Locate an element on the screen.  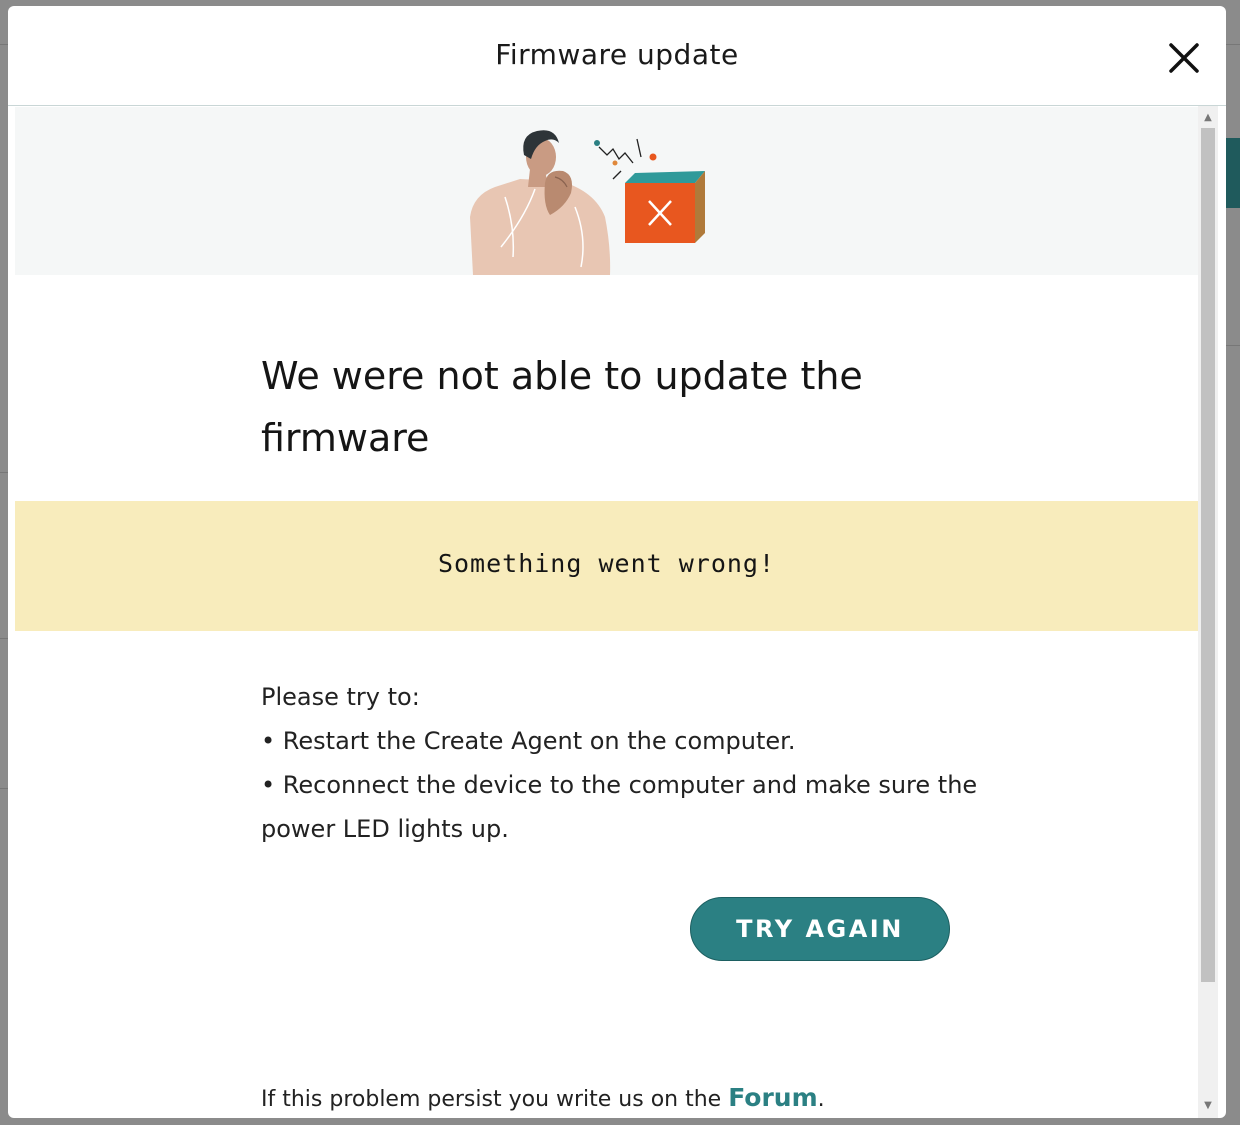
error-headline: We were not able to update the firmware is located at coordinates (562, 407).